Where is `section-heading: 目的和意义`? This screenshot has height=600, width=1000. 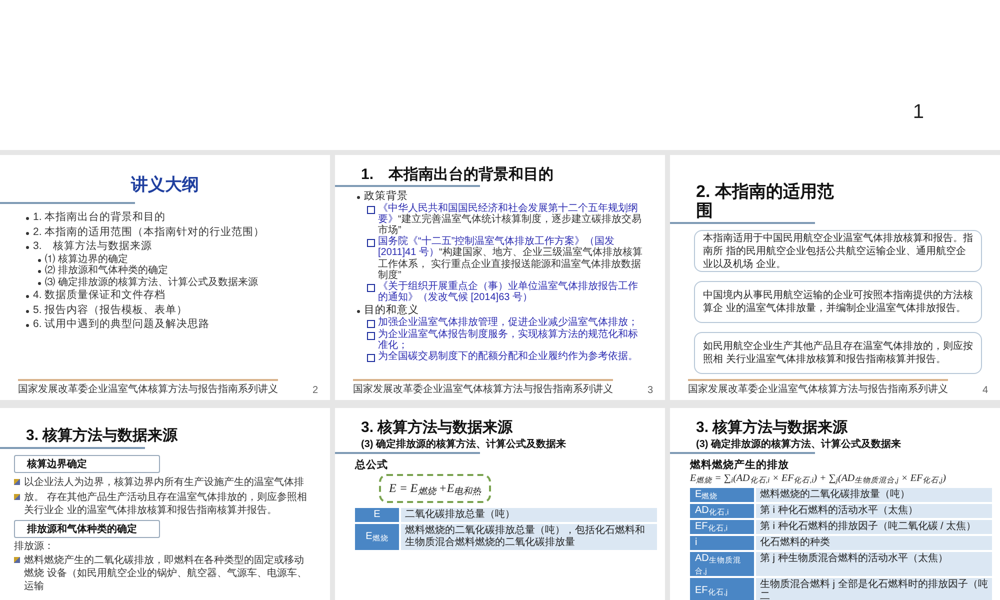
section-heading: 目的和意义 is located at coordinates (391, 310).